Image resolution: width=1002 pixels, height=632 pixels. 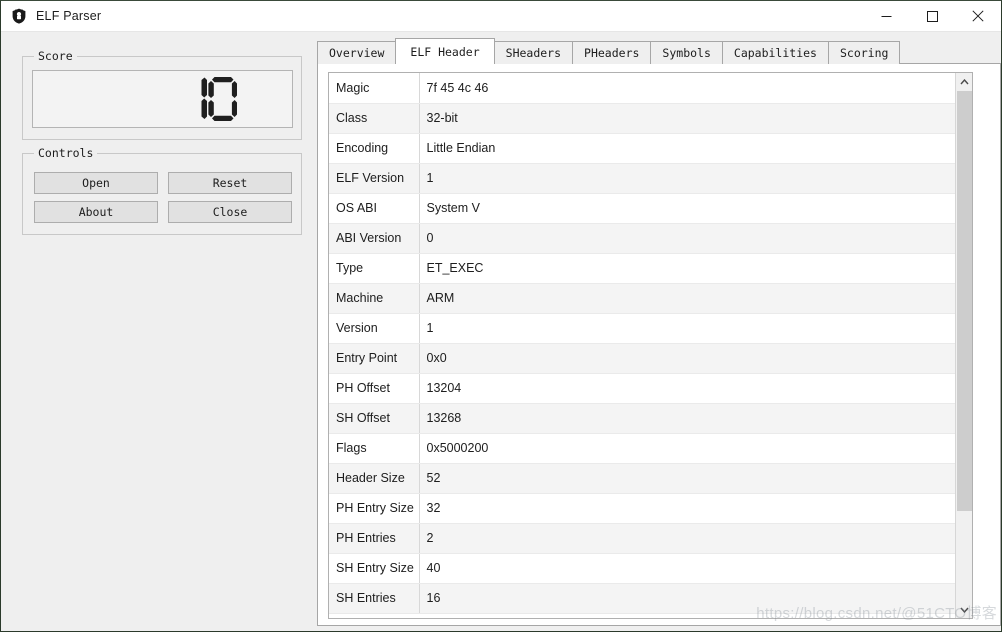 What do you see at coordinates (374, 478) in the screenshot?
I see `field-name-cell: Header Size` at bounding box center [374, 478].